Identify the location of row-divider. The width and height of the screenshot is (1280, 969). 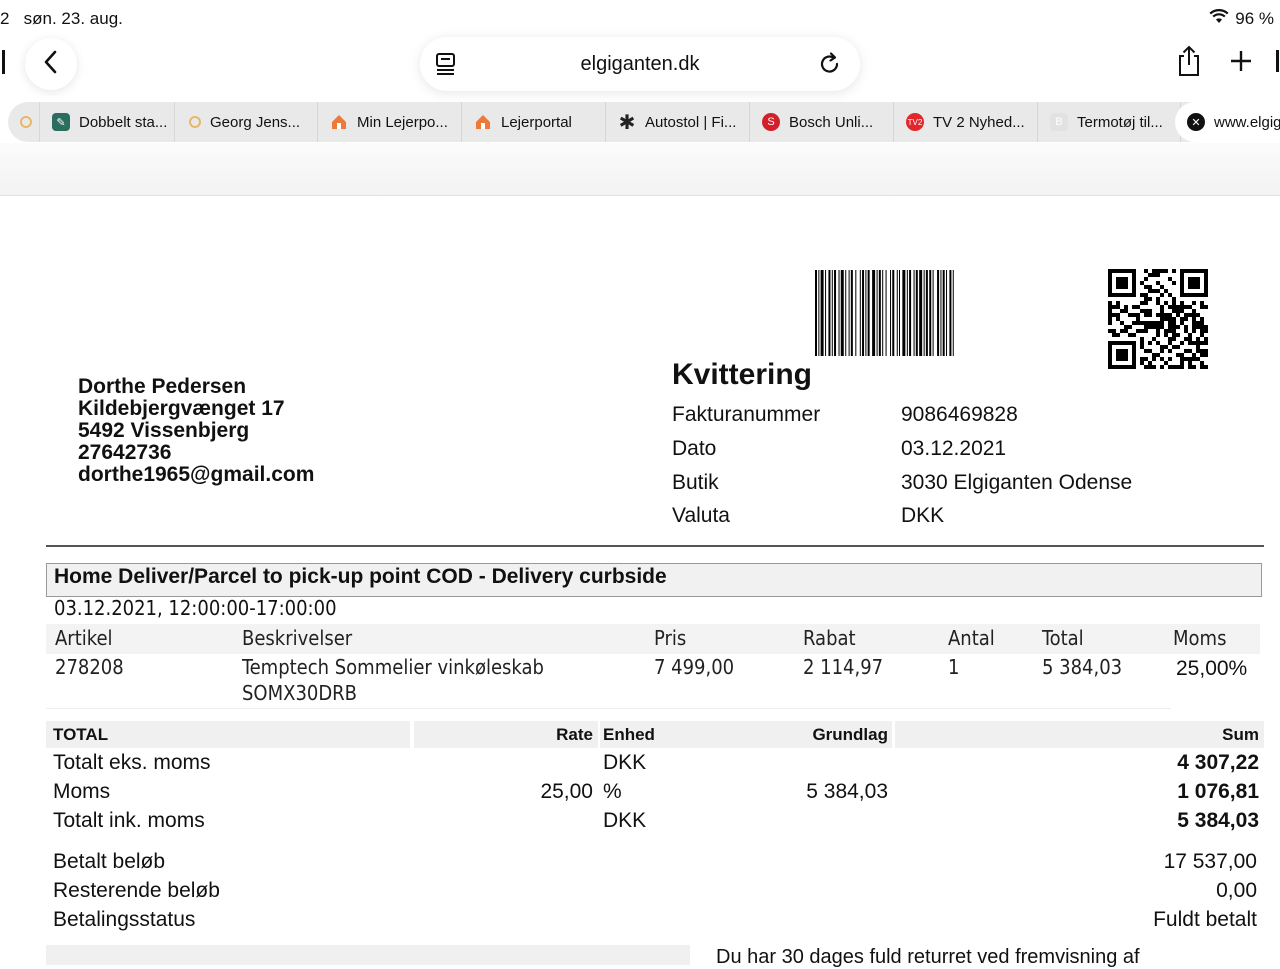
(608, 708).